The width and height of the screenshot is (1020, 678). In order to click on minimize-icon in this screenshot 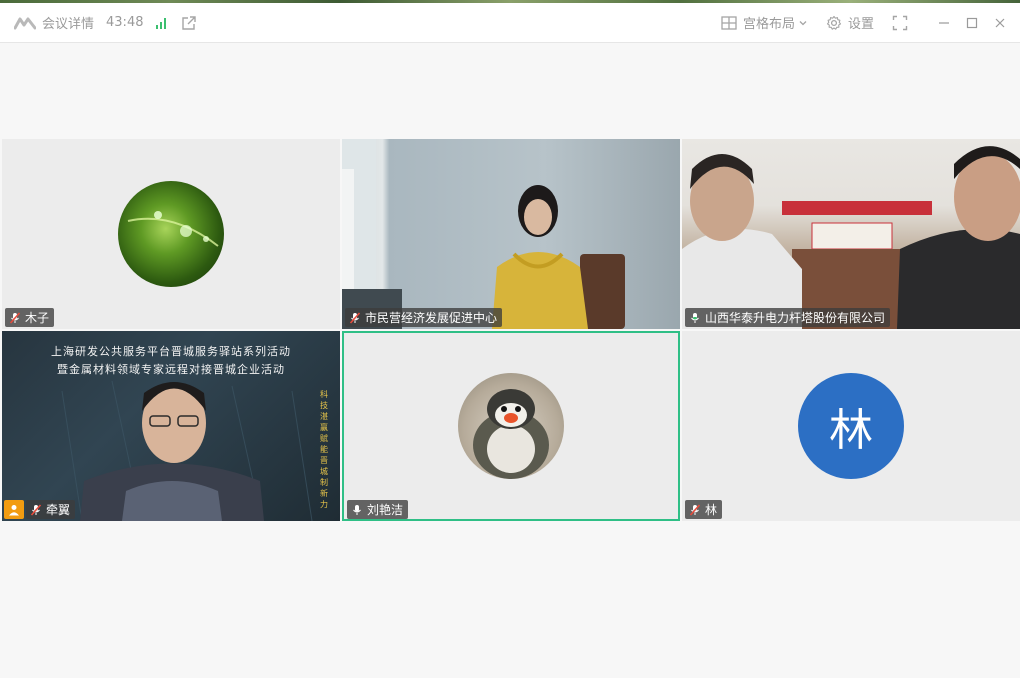, I will do `click(944, 23)`.